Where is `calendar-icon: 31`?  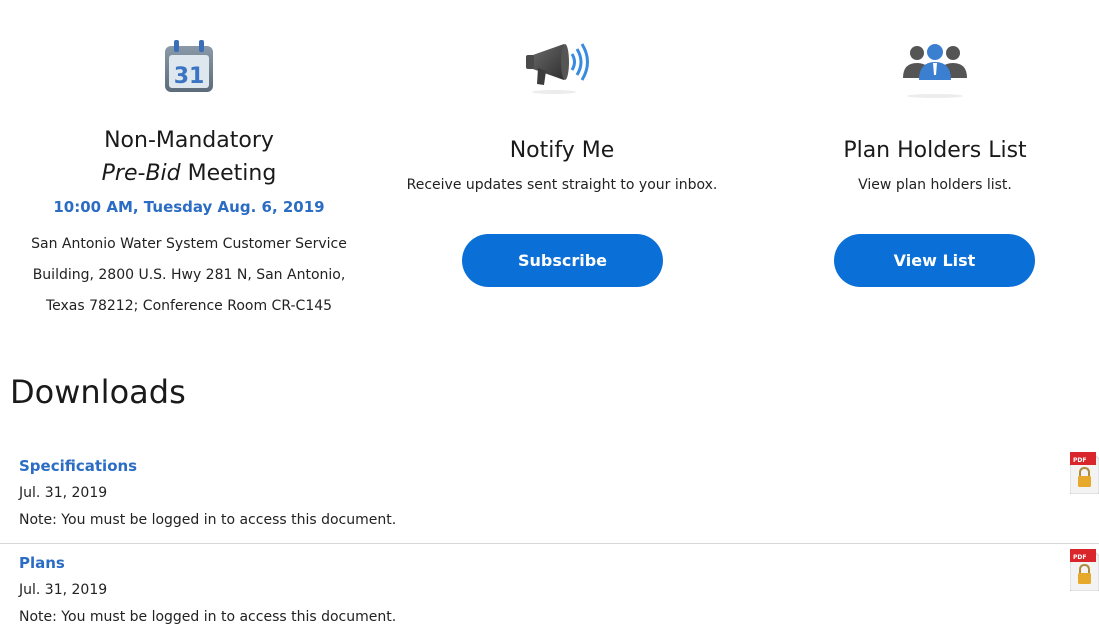 calendar-icon: 31 is located at coordinates (189, 65).